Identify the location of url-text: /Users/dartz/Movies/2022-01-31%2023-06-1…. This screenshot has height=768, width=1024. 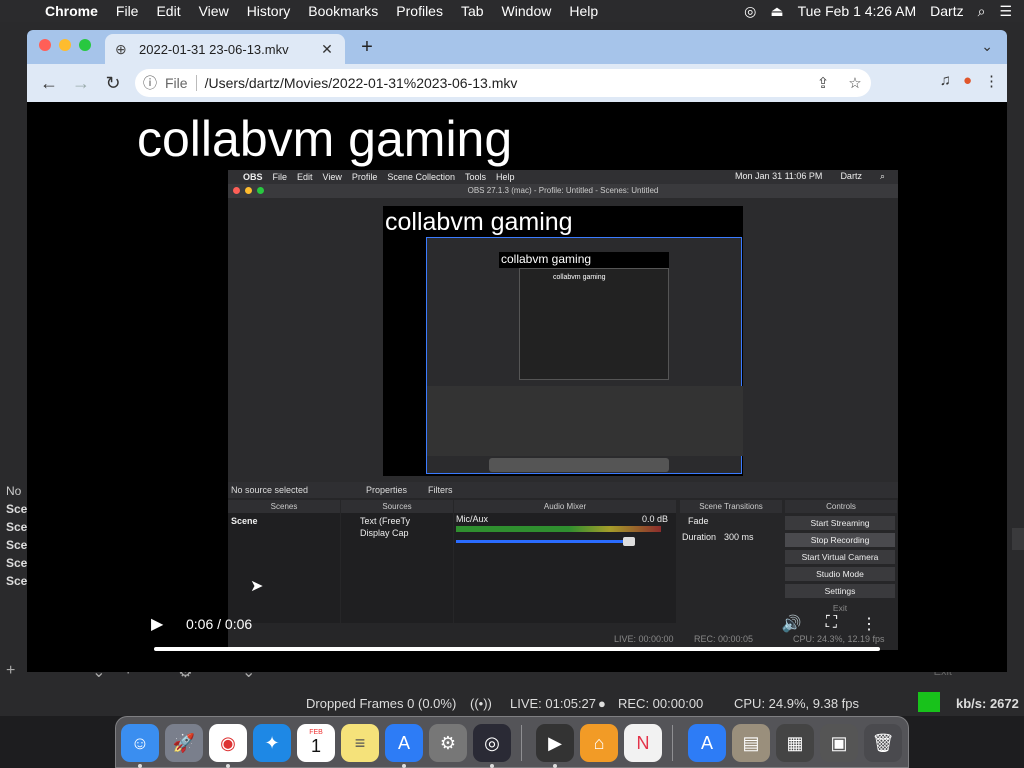
(506, 83).